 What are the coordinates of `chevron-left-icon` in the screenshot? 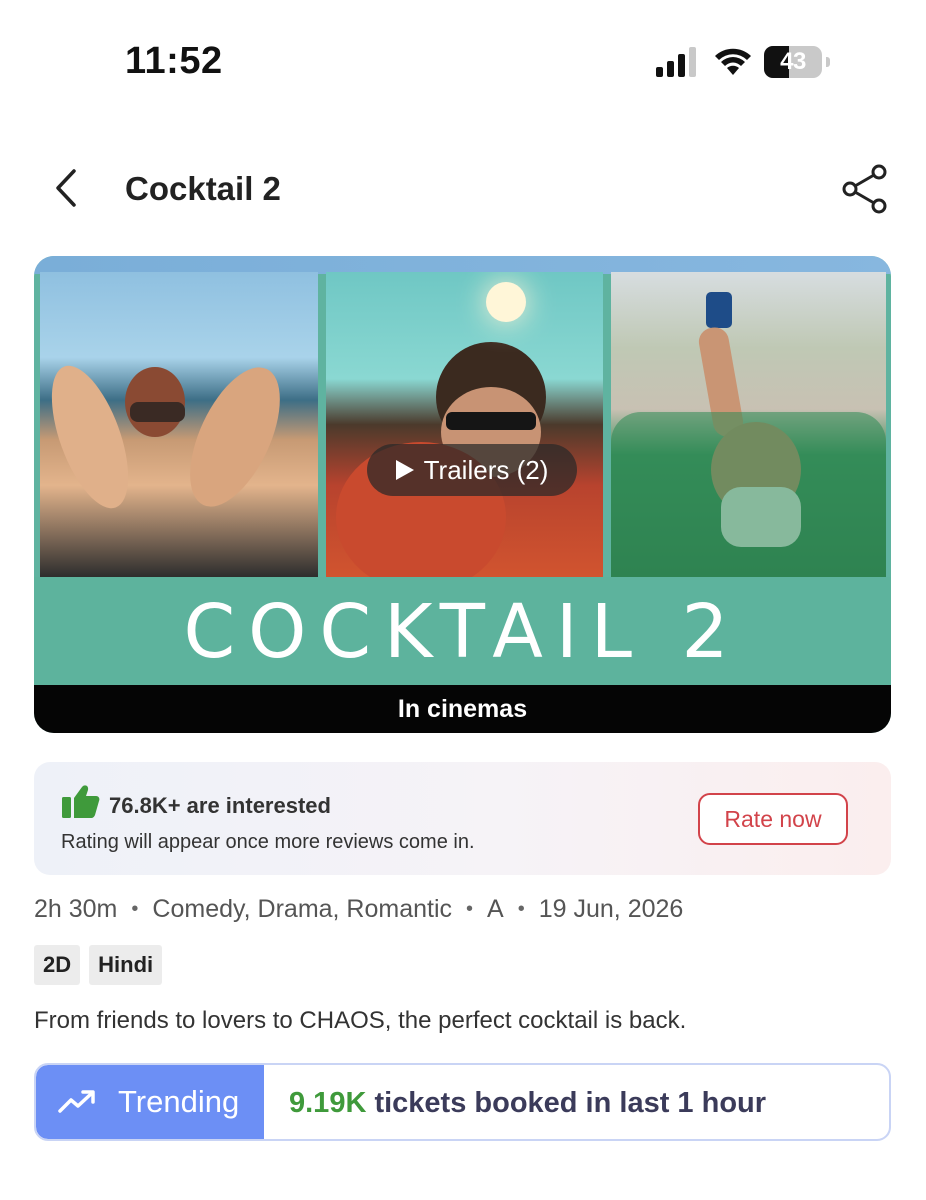 It's located at (66, 188).